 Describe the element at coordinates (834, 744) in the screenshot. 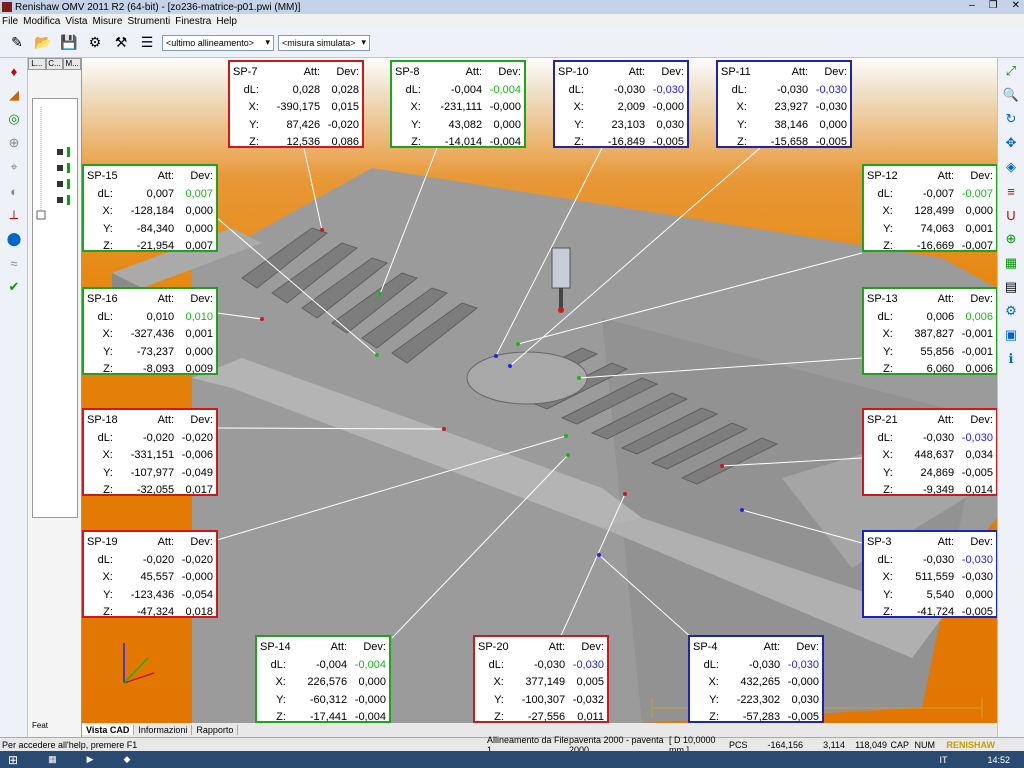

I see `status-y: 3,114` at that location.